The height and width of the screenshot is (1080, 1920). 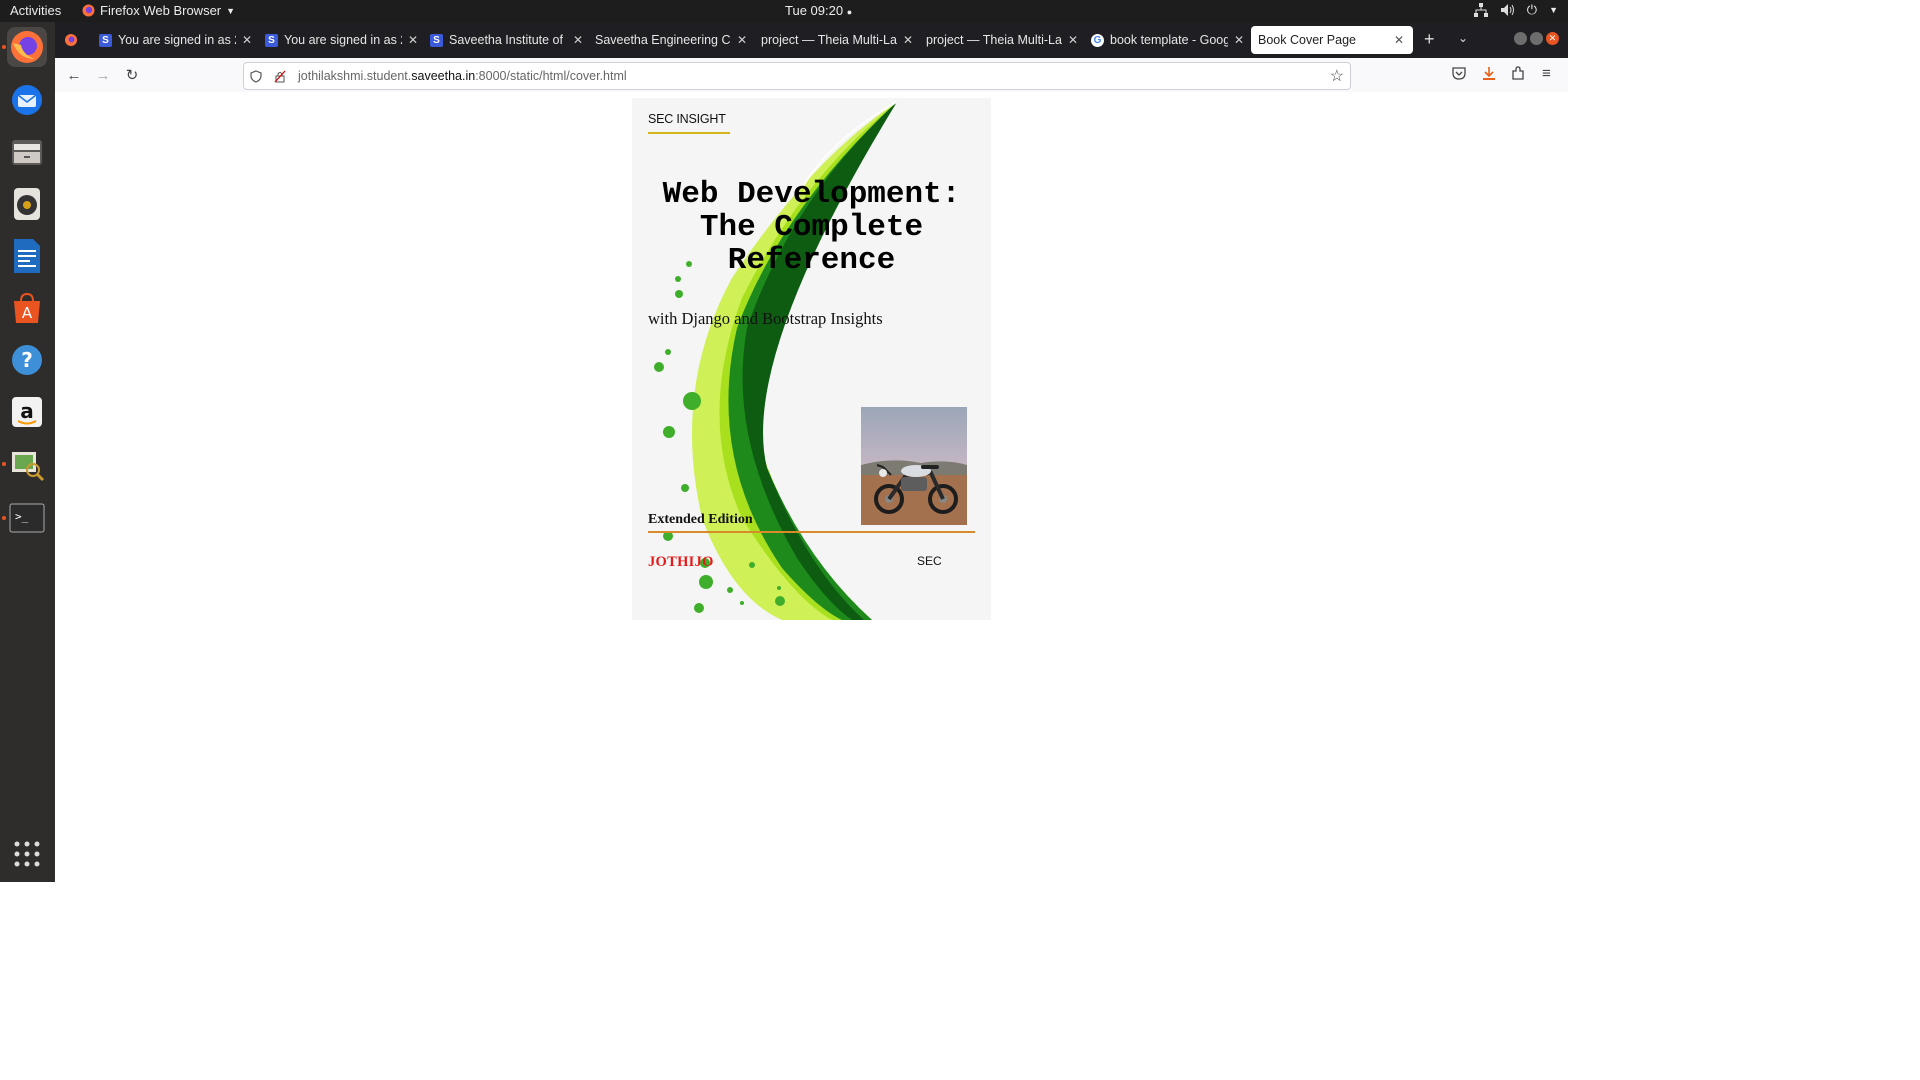 What do you see at coordinates (663, 40) in the screenshot?
I see `tab-title: Saveetha Engineering Co` at bounding box center [663, 40].